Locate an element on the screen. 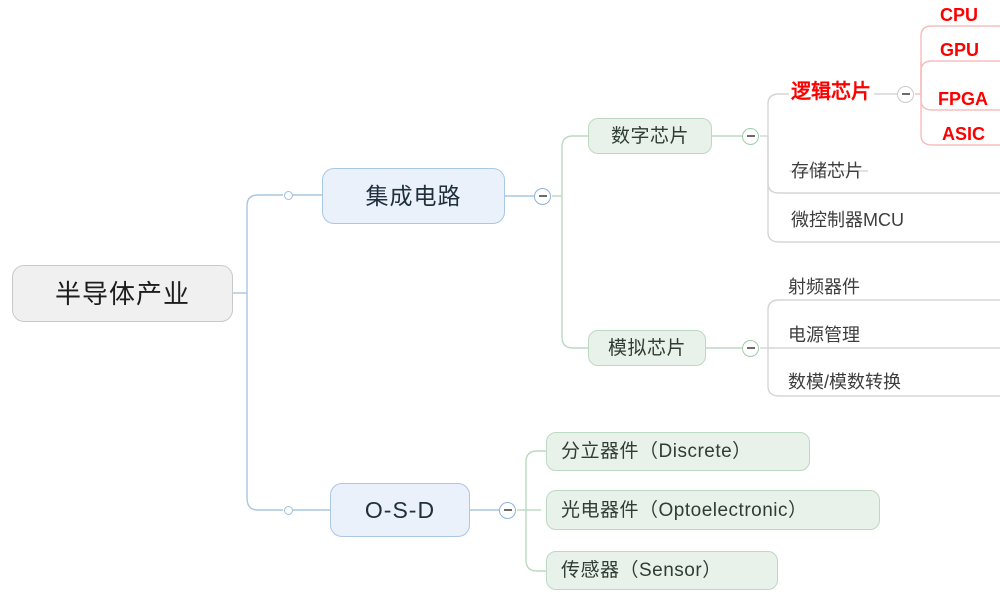 The image size is (1000, 597). node-label: FPGA is located at coordinates (963, 99).